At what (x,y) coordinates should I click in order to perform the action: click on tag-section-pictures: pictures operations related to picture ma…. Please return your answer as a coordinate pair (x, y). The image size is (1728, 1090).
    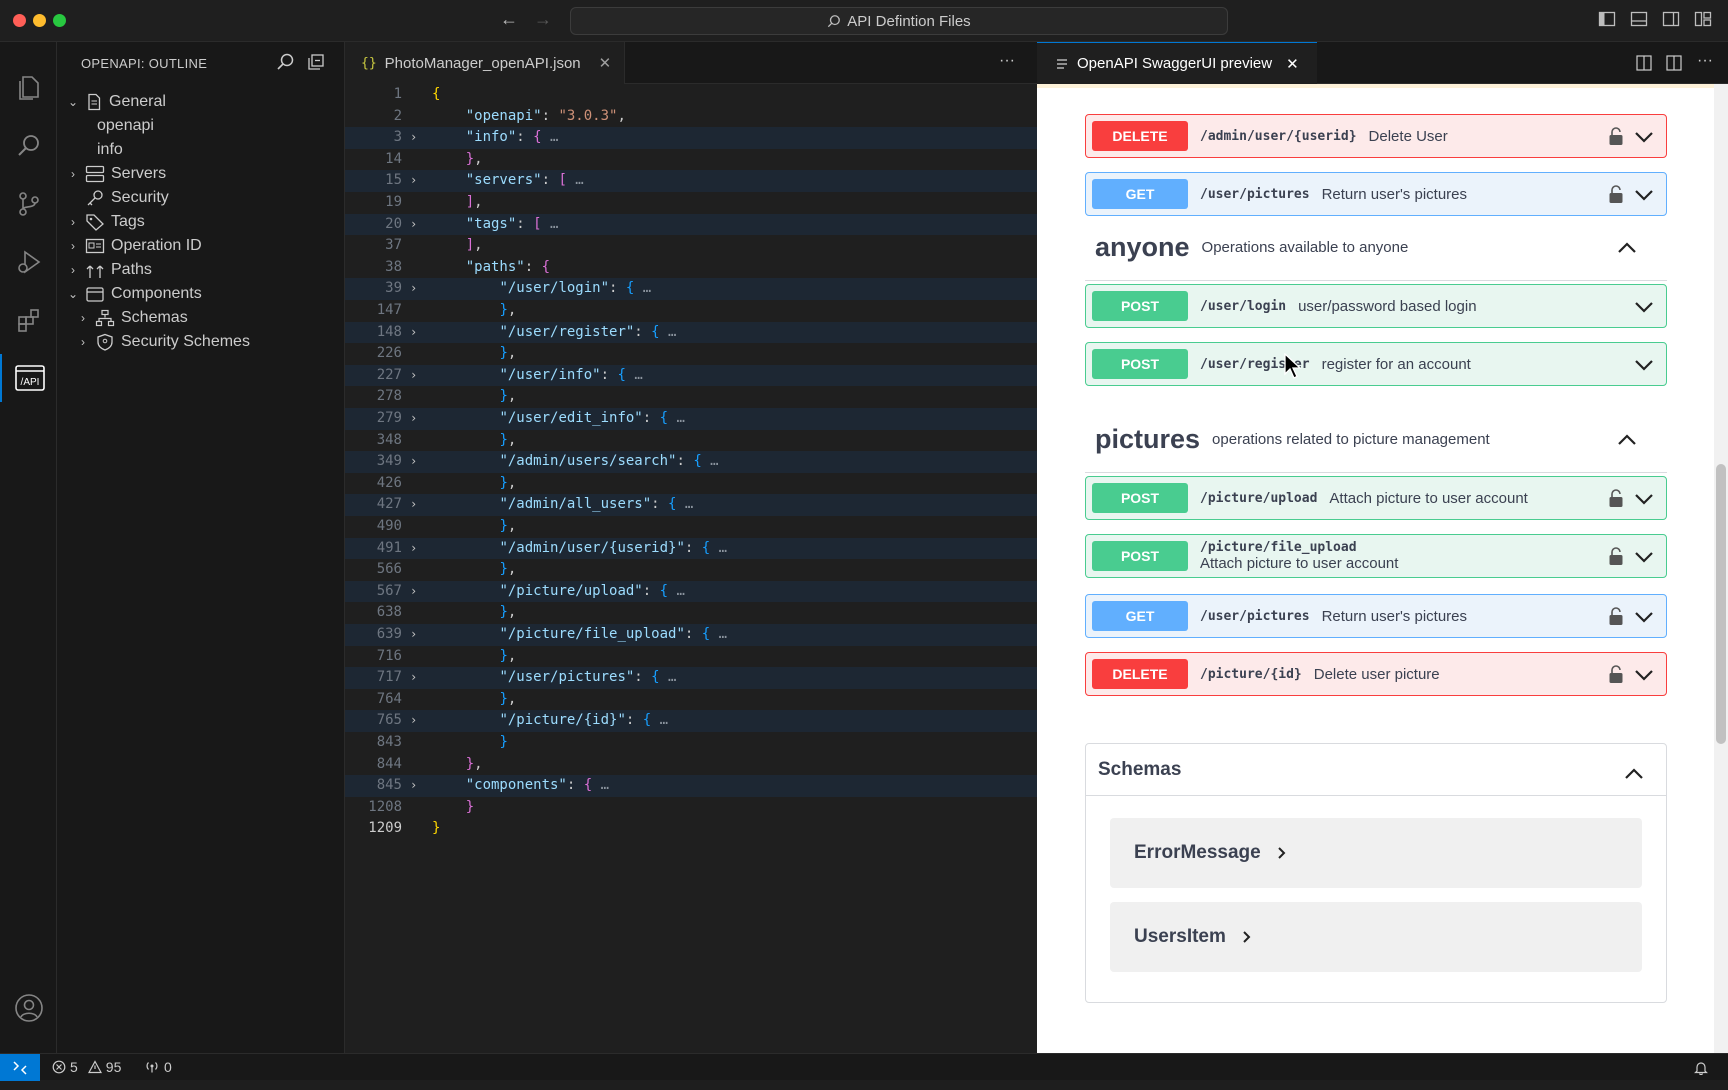
    Looking at the image, I should click on (1376, 440).